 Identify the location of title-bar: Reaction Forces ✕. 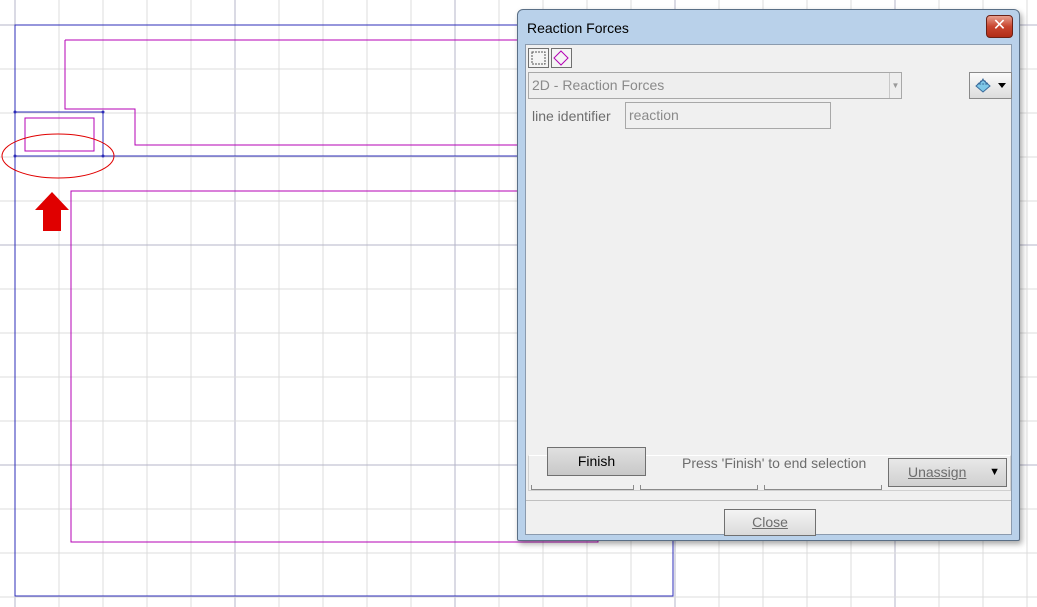
(768, 27).